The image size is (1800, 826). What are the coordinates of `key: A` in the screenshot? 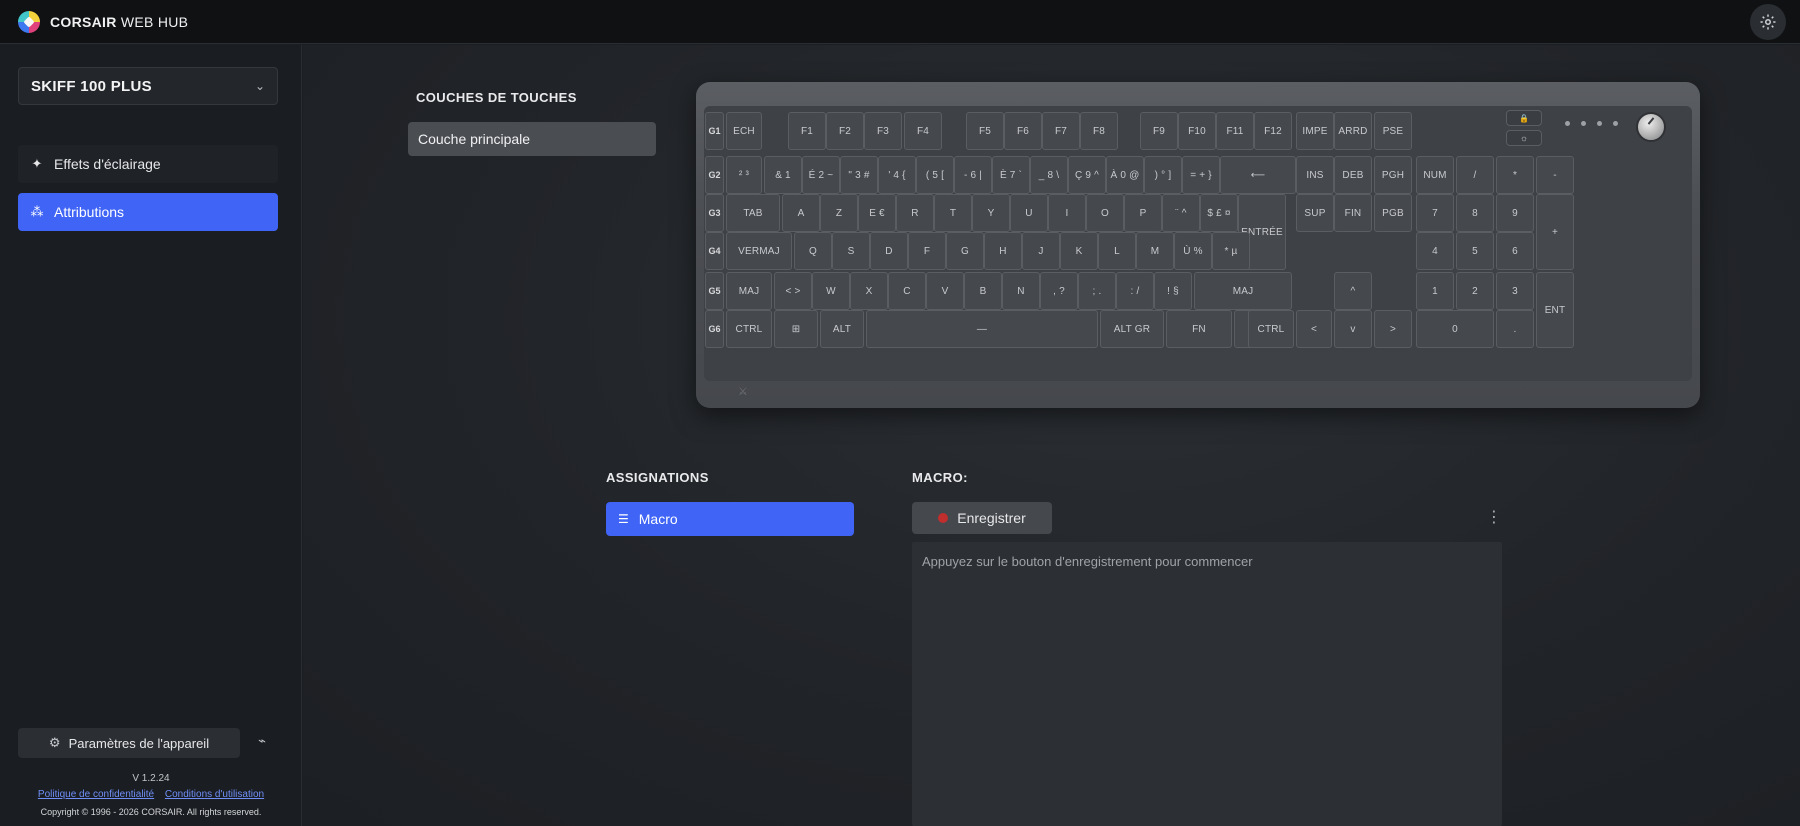 It's located at (801, 213).